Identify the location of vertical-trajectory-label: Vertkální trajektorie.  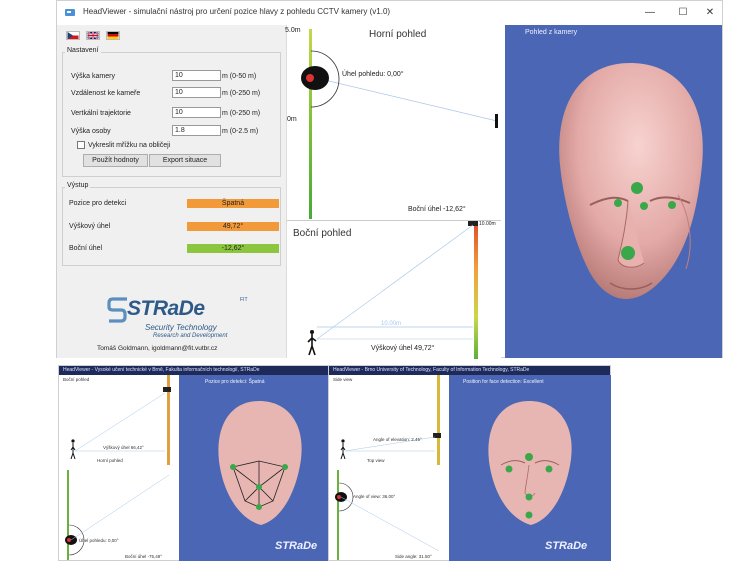
(101, 113).